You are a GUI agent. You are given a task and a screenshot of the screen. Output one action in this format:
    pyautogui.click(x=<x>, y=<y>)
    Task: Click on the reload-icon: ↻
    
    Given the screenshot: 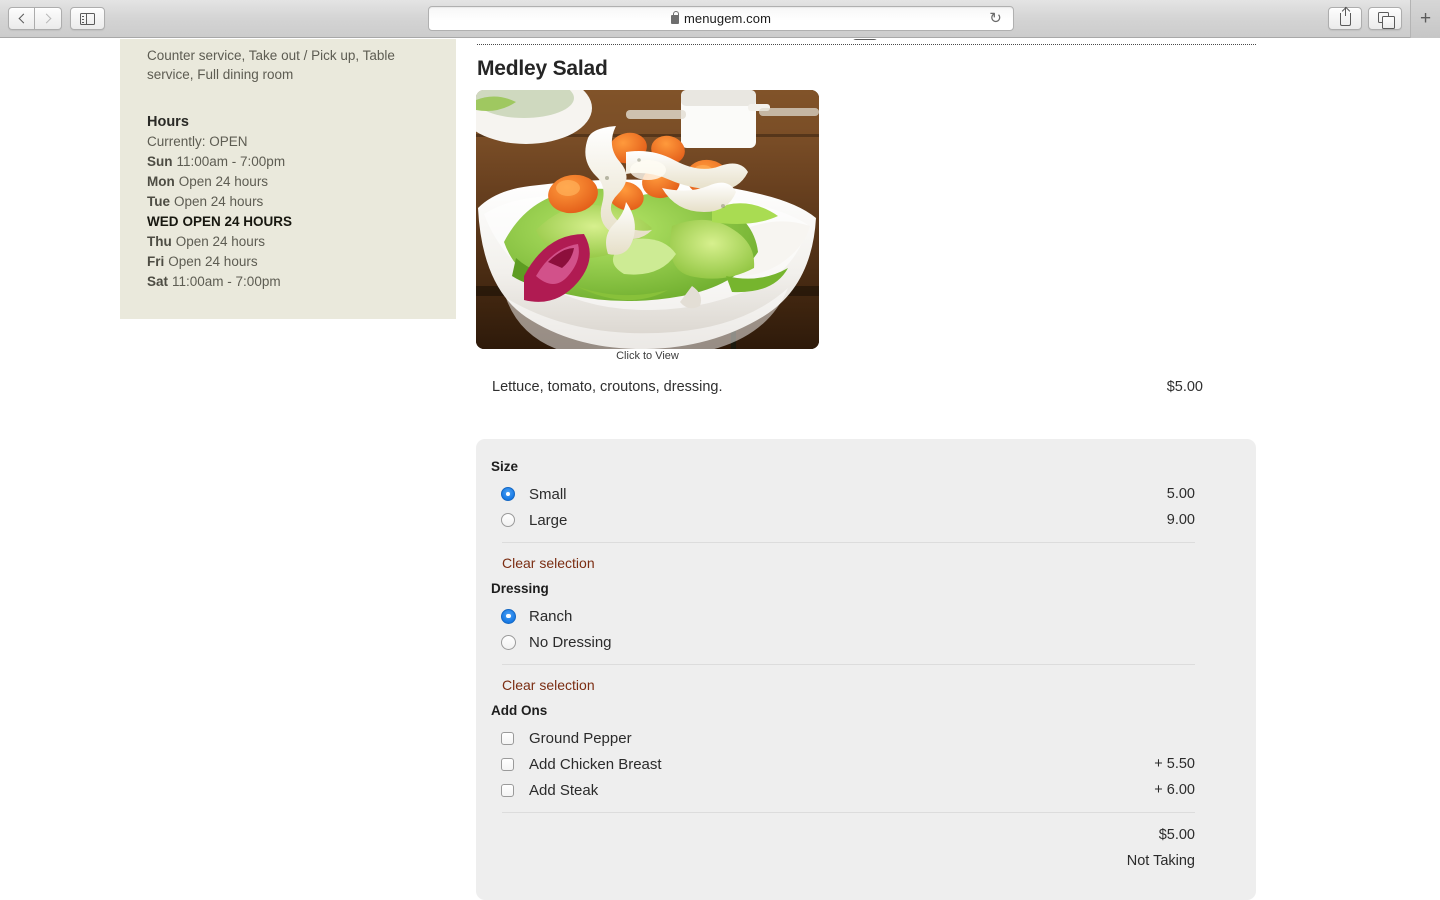 What is the action you would take?
    pyautogui.click(x=995, y=18)
    